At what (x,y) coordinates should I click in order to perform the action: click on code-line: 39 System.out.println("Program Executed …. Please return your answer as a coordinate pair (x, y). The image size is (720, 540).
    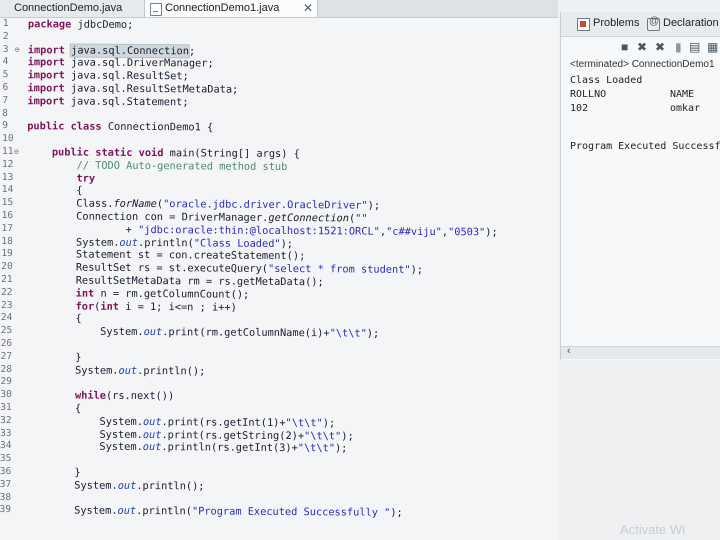
    Looking at the image, I should click on (278, 512).